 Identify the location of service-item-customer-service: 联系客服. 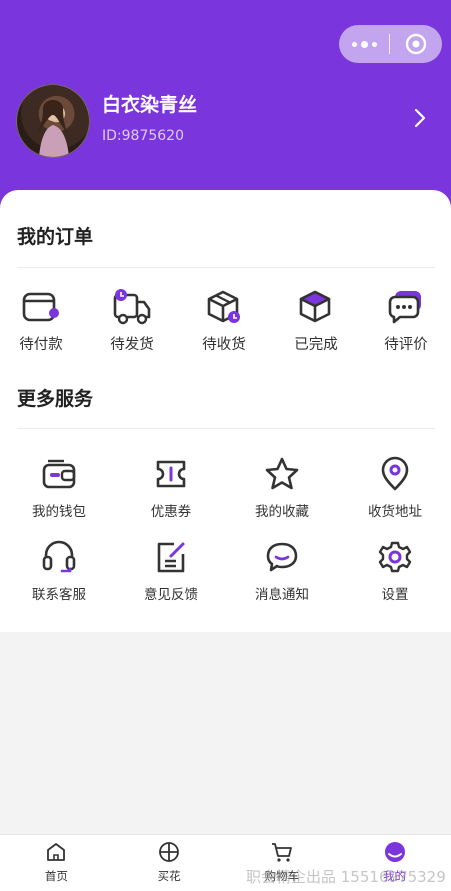
(59, 569).